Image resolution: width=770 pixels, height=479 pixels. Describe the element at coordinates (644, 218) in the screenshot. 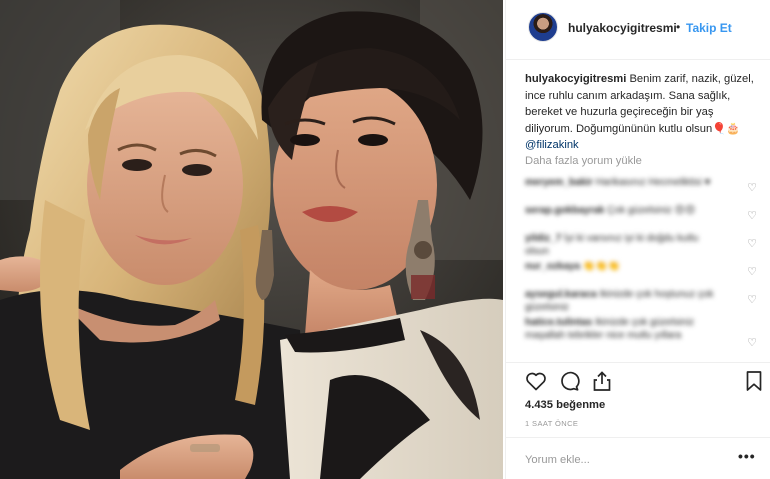

I see `comment-item: serap.gokbayrak Çok güzelsiniz 😍😍 ♡` at that location.